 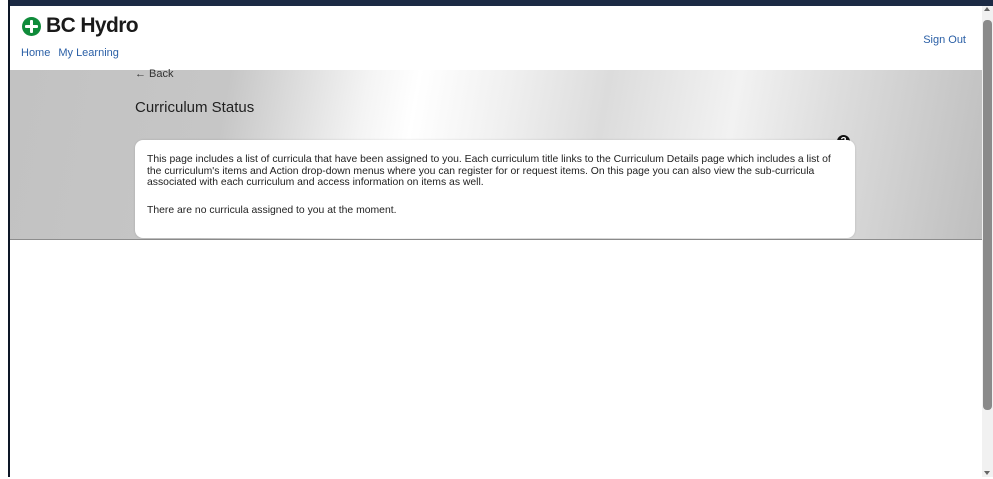 What do you see at coordinates (496, 38) in the screenshot?
I see `site-header: BC Hydro Home My Learning Sign Out` at bounding box center [496, 38].